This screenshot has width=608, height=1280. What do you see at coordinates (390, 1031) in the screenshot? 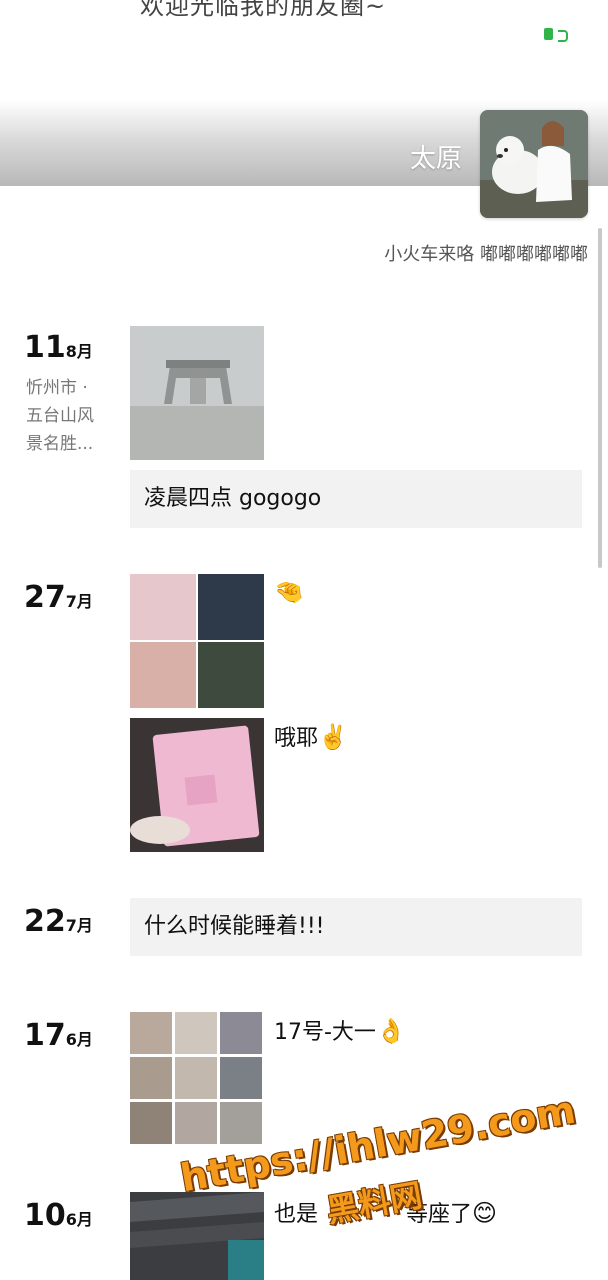
I see `ok-hand-icon: 👌` at bounding box center [390, 1031].